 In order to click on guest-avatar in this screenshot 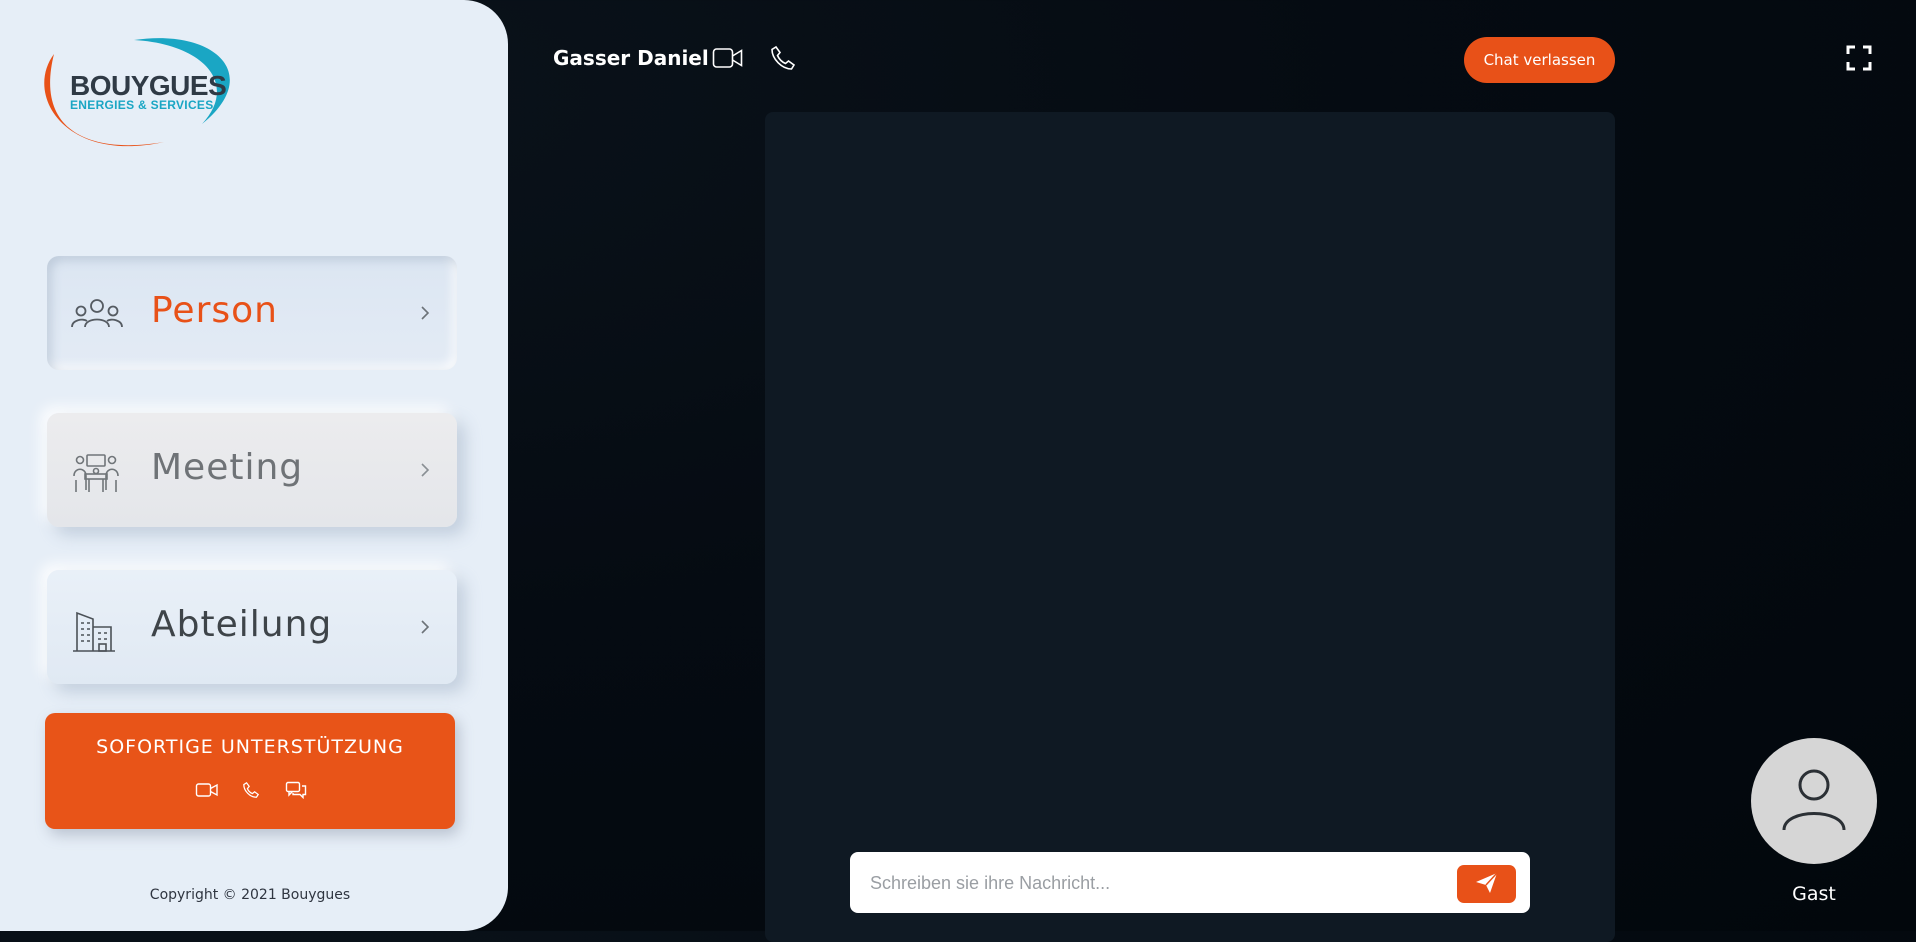, I will do `click(1814, 801)`.